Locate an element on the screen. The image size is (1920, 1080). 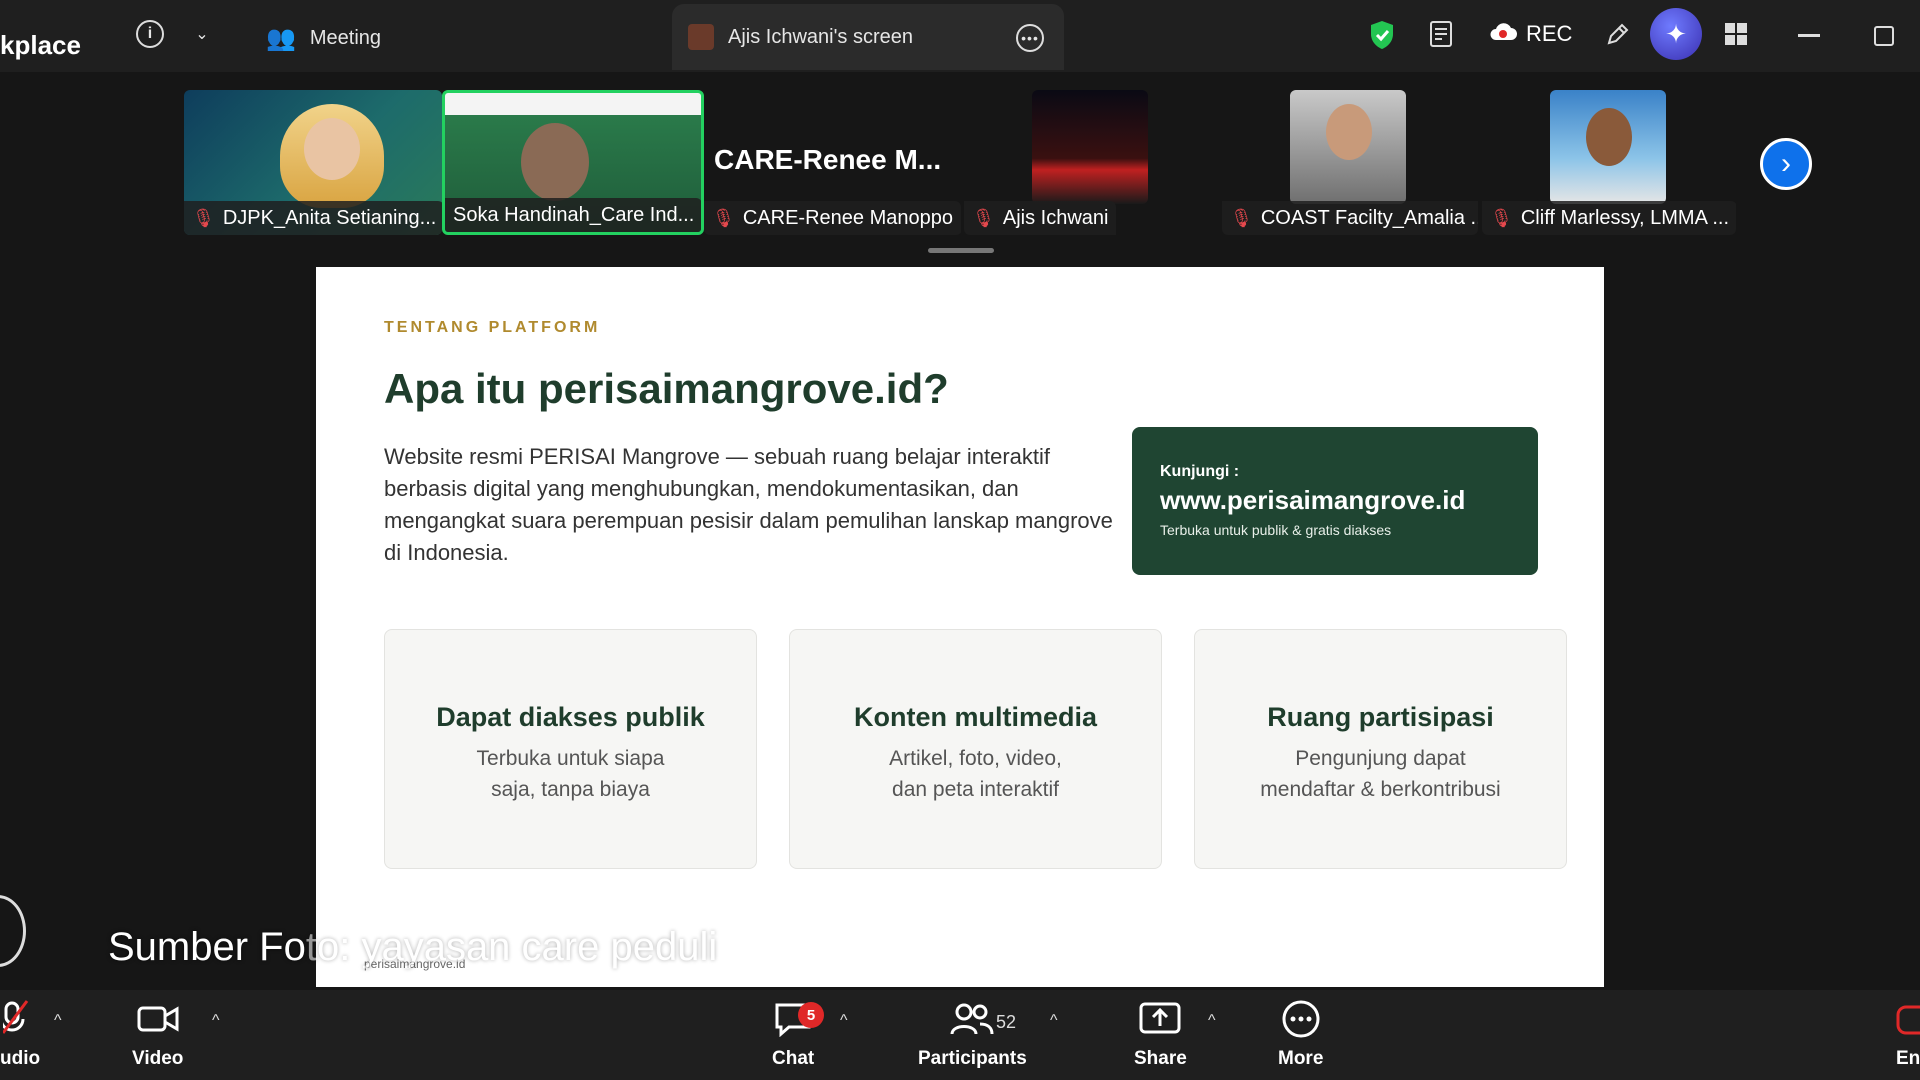
participant-tile: 🎙 Ajis Ichwani is located at coordinates (1057, 162).